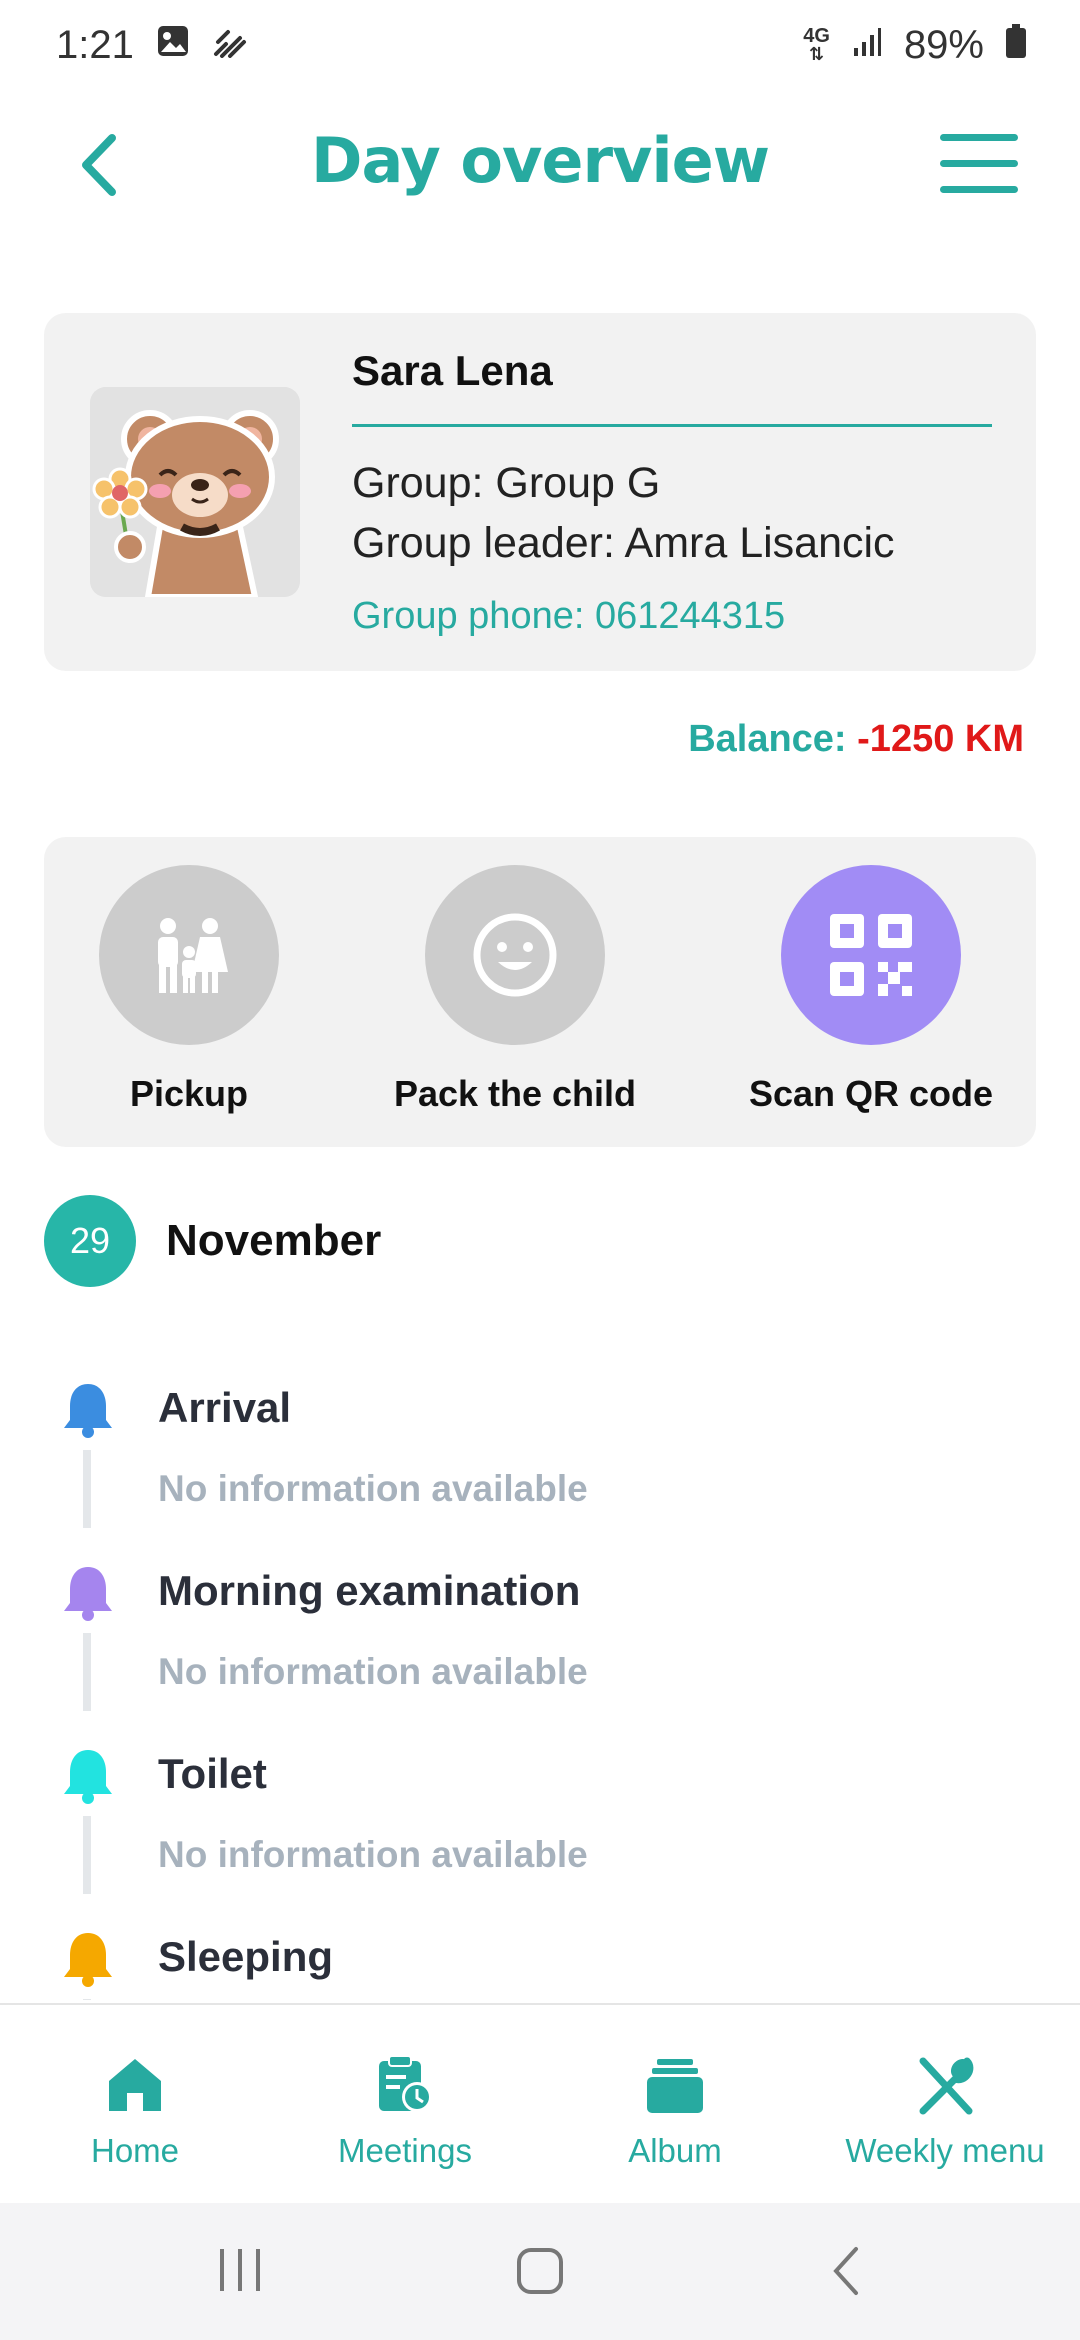 This screenshot has height=2340, width=1080. I want to click on gallery-notification-icon, so click(173, 45).